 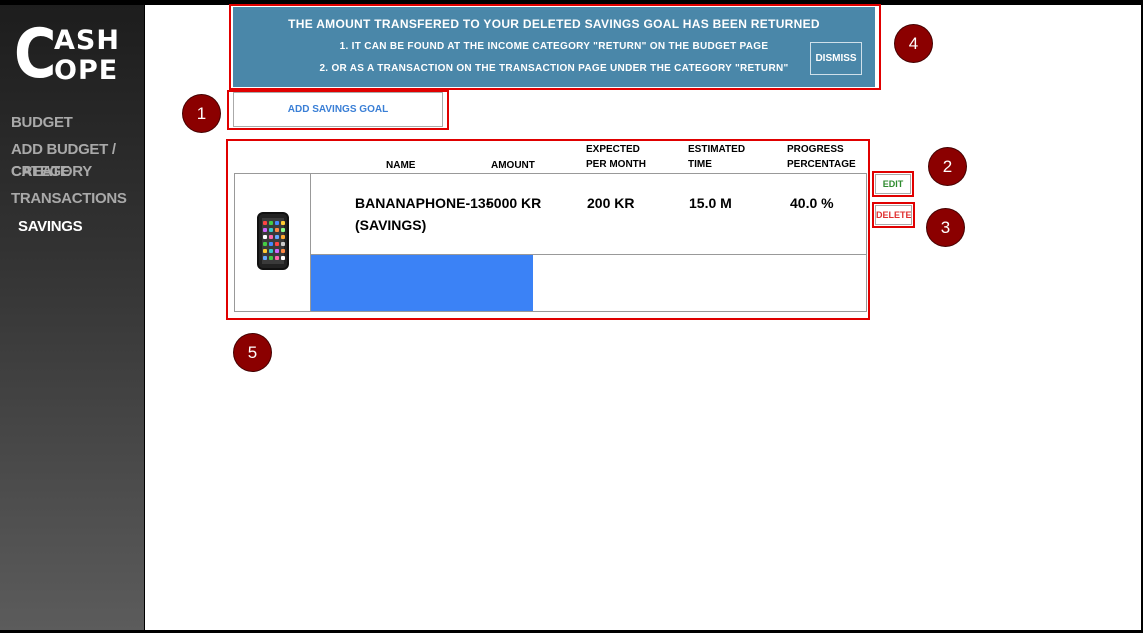 I want to click on logo-line-1: ASH, so click(x=87, y=40).